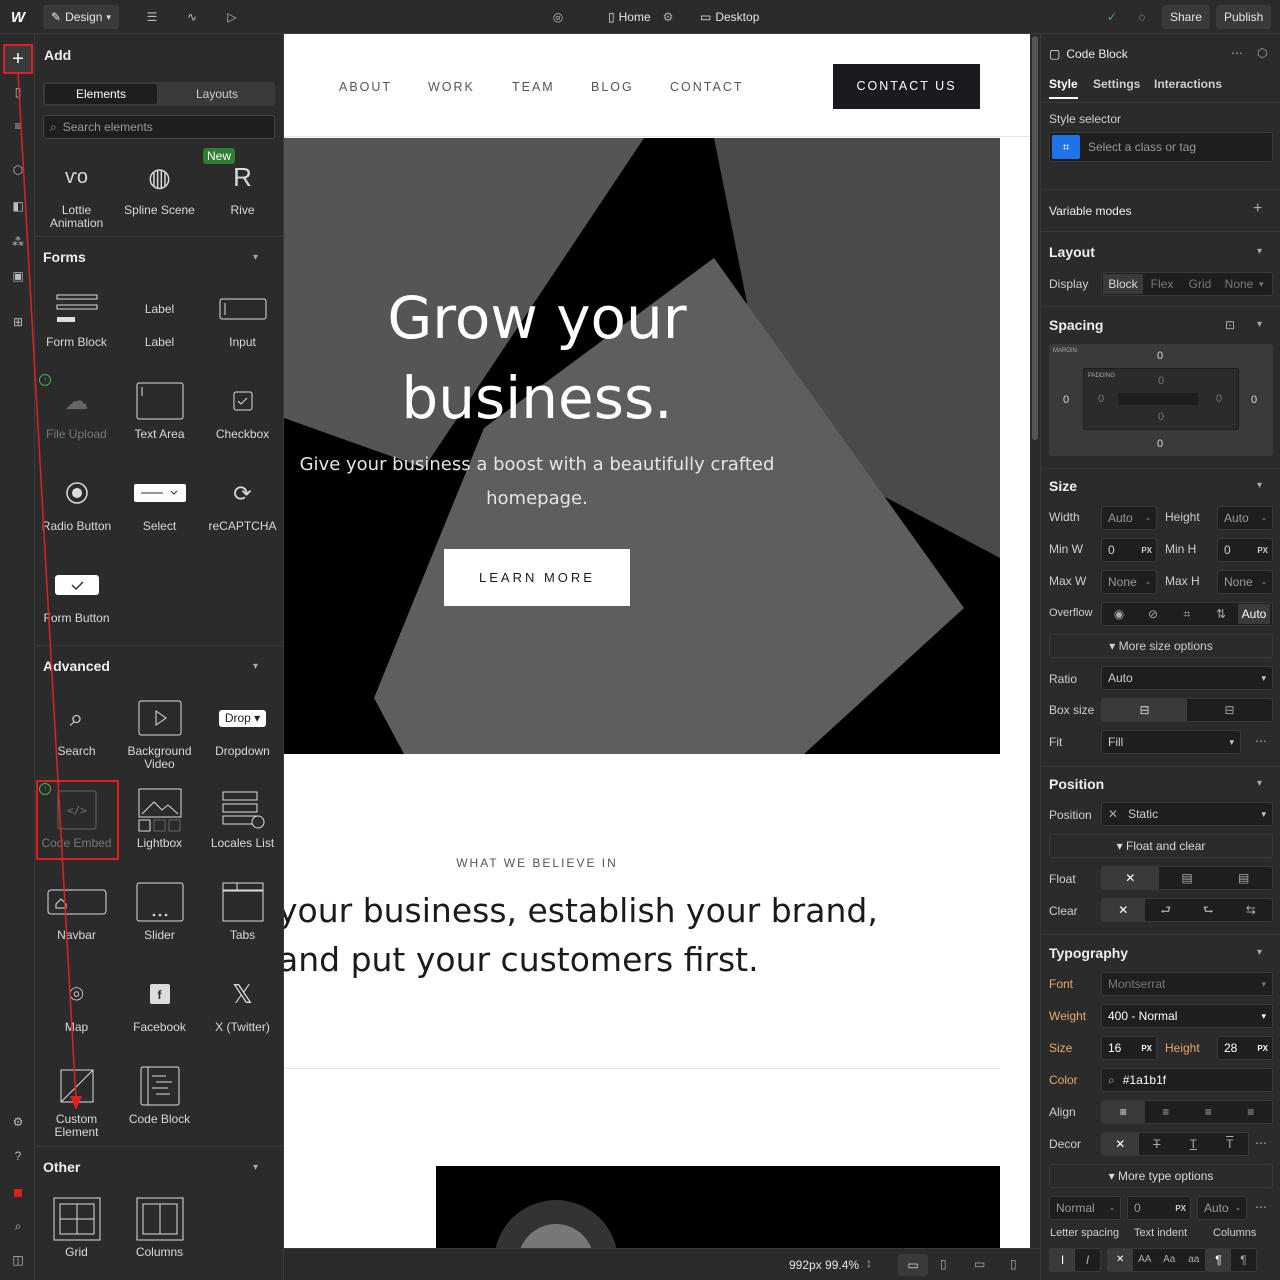 This screenshot has height=1280, width=1280. What do you see at coordinates (1087, 1260) in the screenshot?
I see `italic-icon: I` at bounding box center [1087, 1260].